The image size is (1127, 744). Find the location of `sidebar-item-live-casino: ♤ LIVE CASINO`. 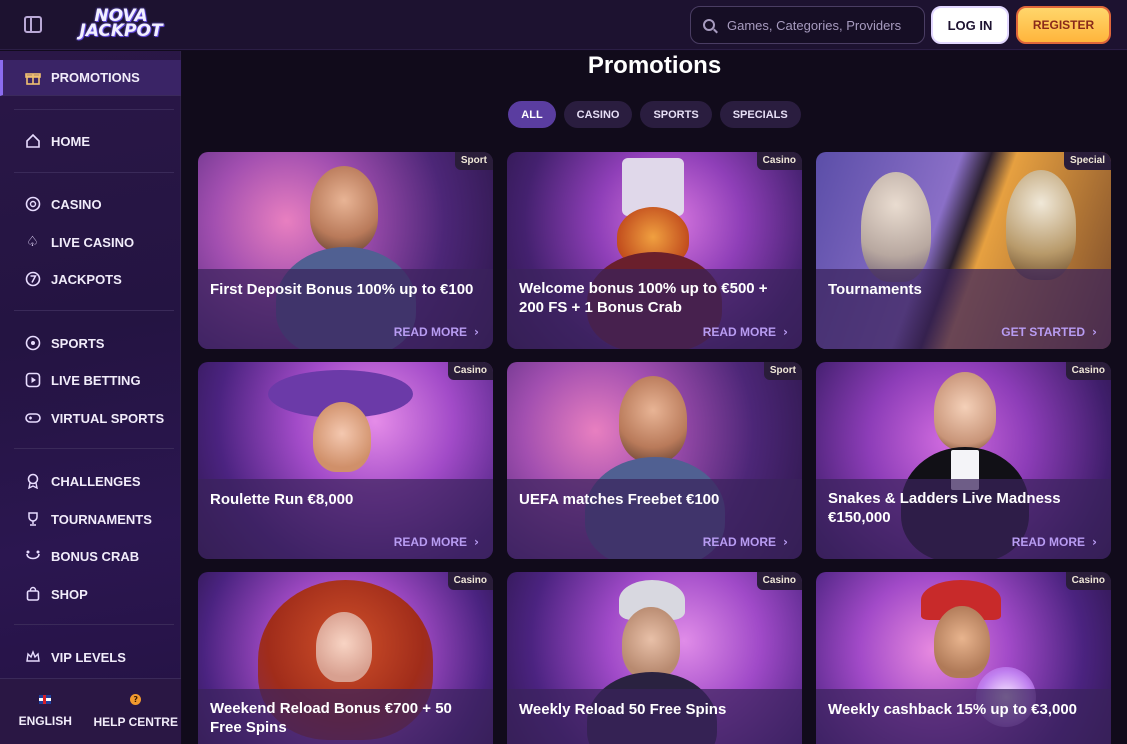

sidebar-item-live-casino: ♤ LIVE CASINO is located at coordinates (90, 242).